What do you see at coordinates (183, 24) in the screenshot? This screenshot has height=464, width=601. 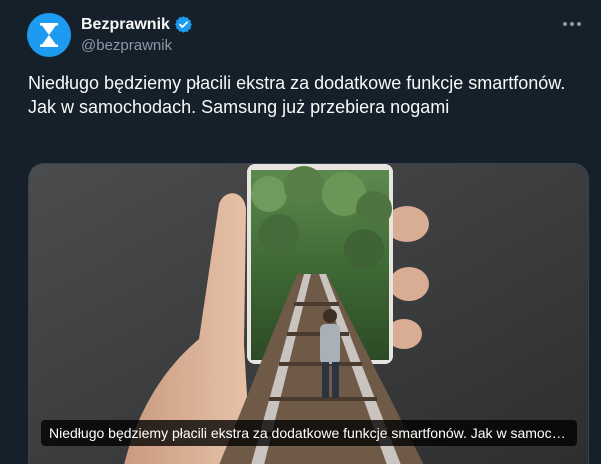 I see `verified-badge-icon` at bounding box center [183, 24].